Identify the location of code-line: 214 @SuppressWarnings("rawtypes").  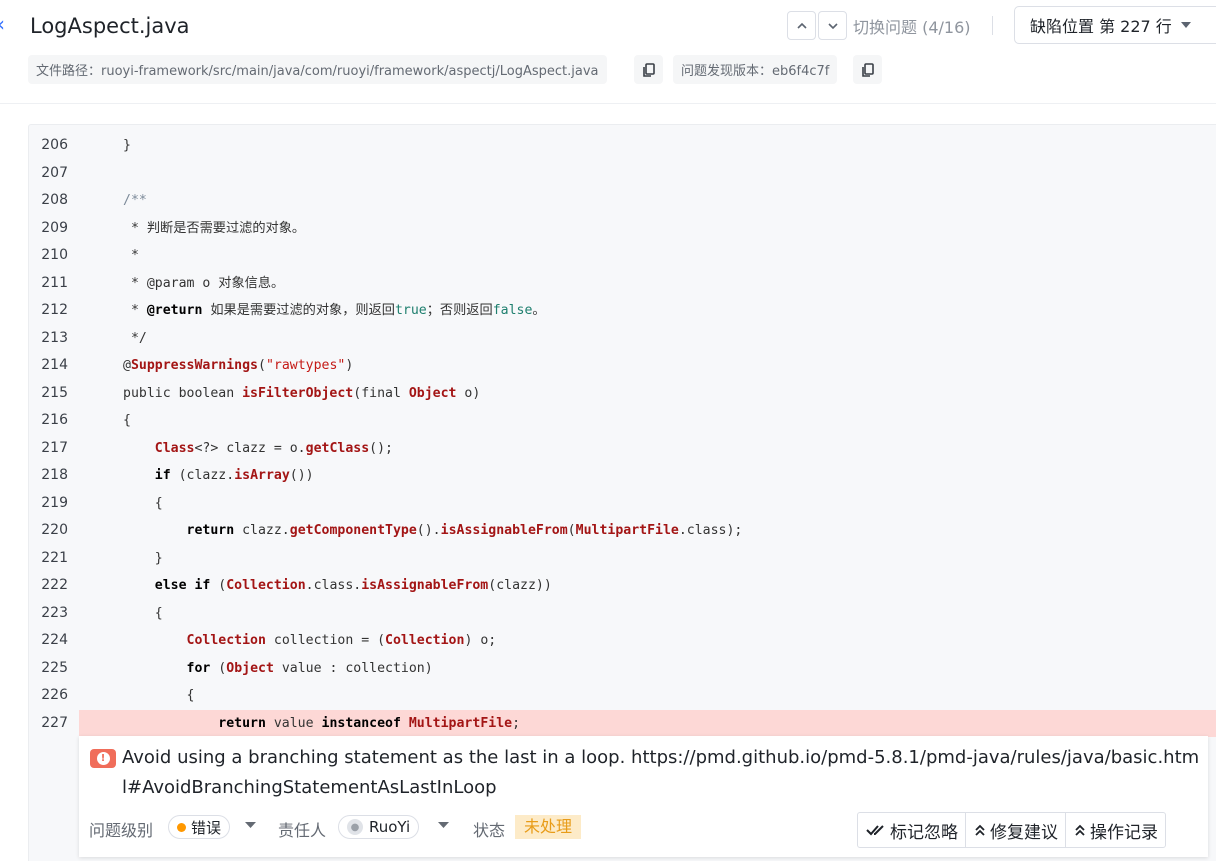
(622, 365).